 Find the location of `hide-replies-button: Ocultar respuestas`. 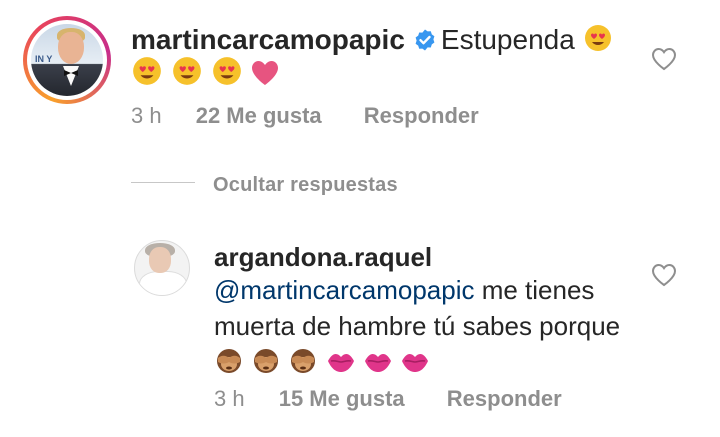

hide-replies-button: Ocultar respuestas is located at coordinates (305, 185).